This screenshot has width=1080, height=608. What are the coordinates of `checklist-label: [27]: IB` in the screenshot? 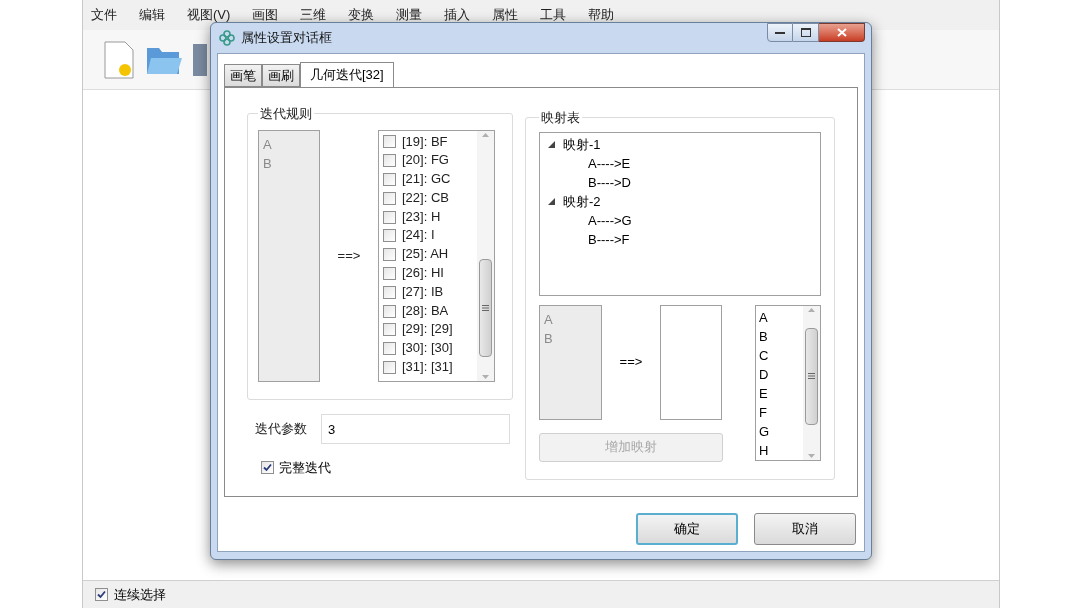 It's located at (423, 291).